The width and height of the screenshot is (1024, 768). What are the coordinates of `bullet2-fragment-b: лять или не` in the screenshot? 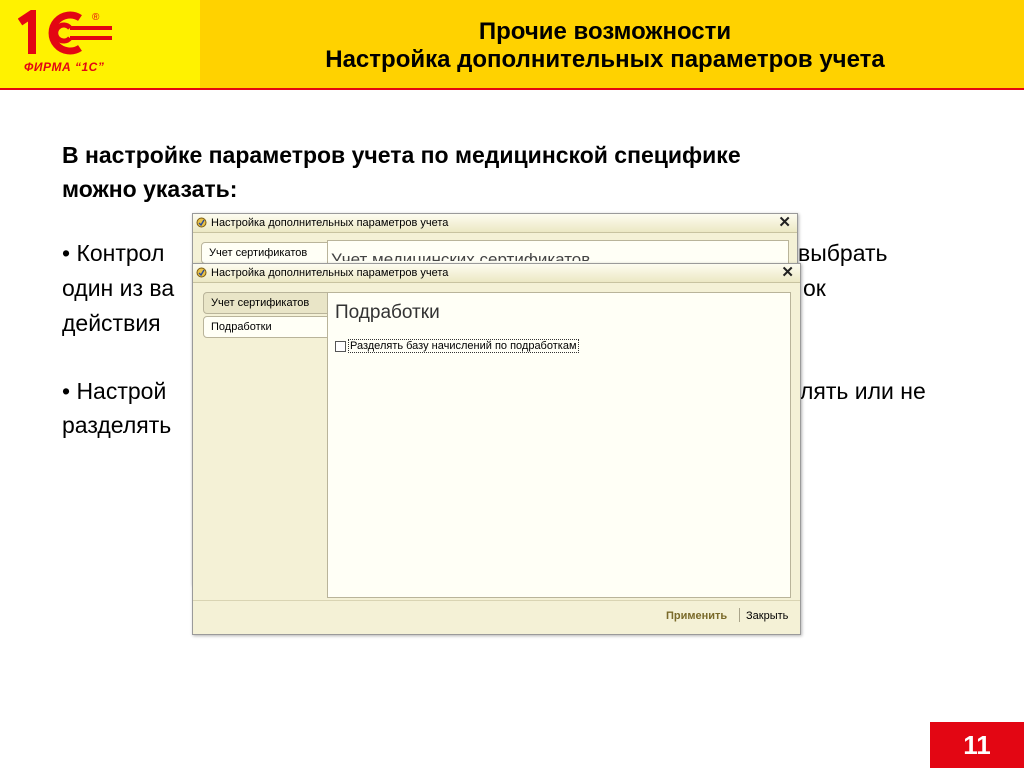 It's located at (863, 391).